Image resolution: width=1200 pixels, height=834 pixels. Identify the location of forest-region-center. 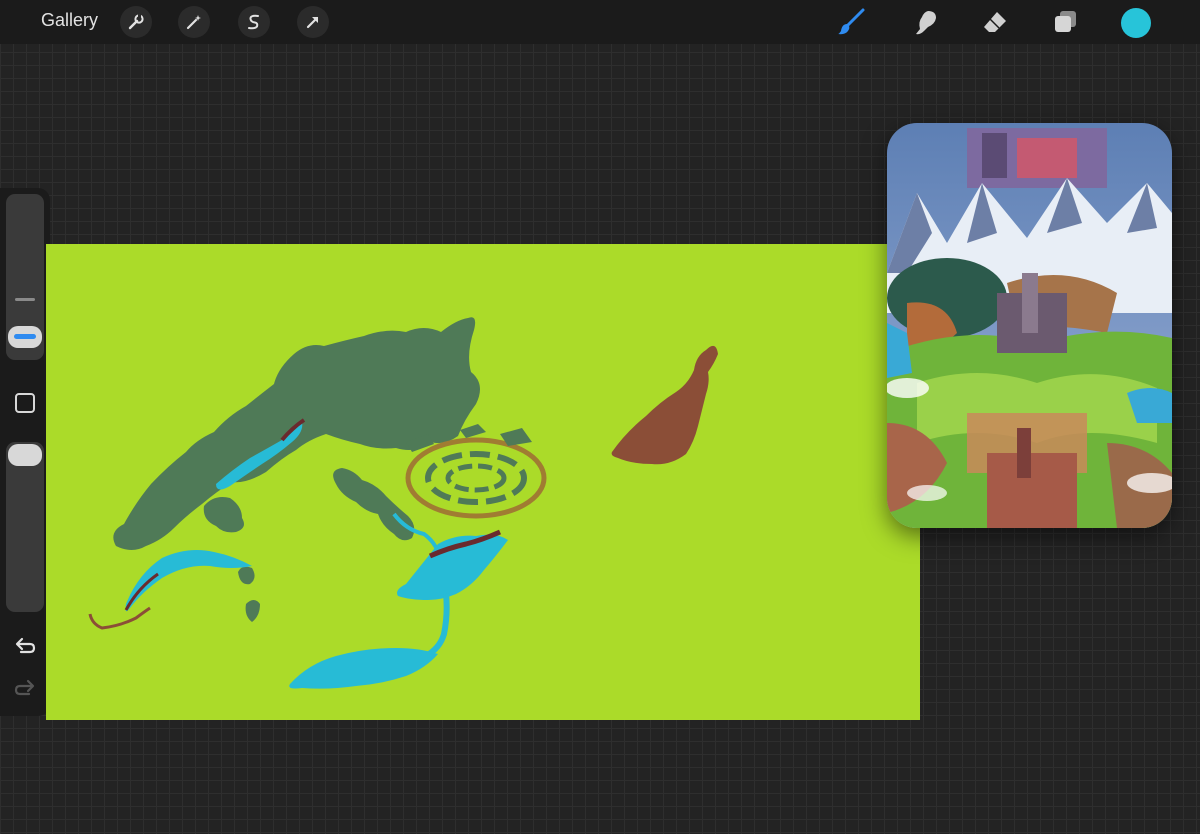
(374, 504).